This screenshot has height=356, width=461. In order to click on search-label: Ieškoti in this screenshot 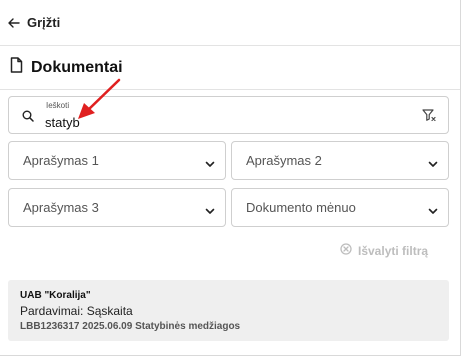, I will do `click(58, 105)`.